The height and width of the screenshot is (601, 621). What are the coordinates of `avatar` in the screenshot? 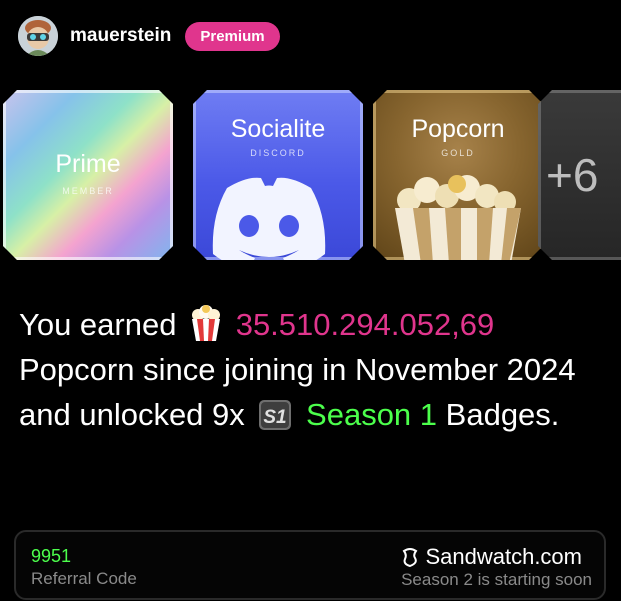 It's located at (38, 36).